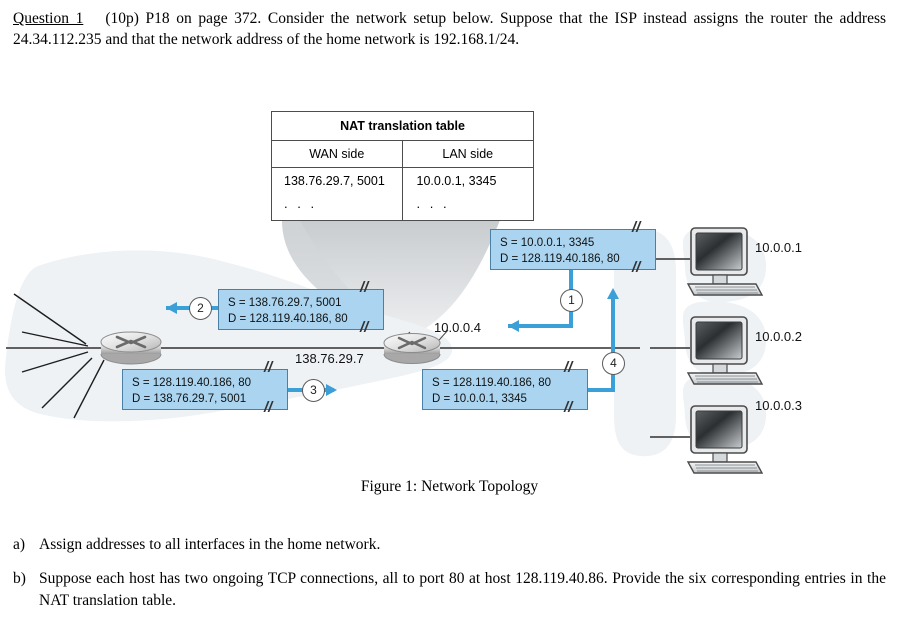  Describe the element at coordinates (613, 363) in the screenshot. I see `step-marker-4: 4` at that location.